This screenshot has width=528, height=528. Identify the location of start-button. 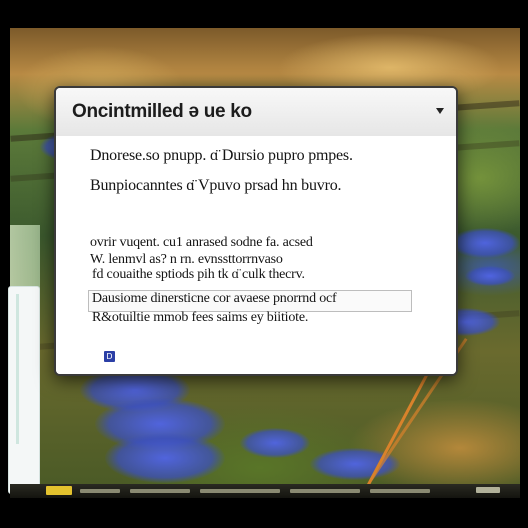
(59, 490).